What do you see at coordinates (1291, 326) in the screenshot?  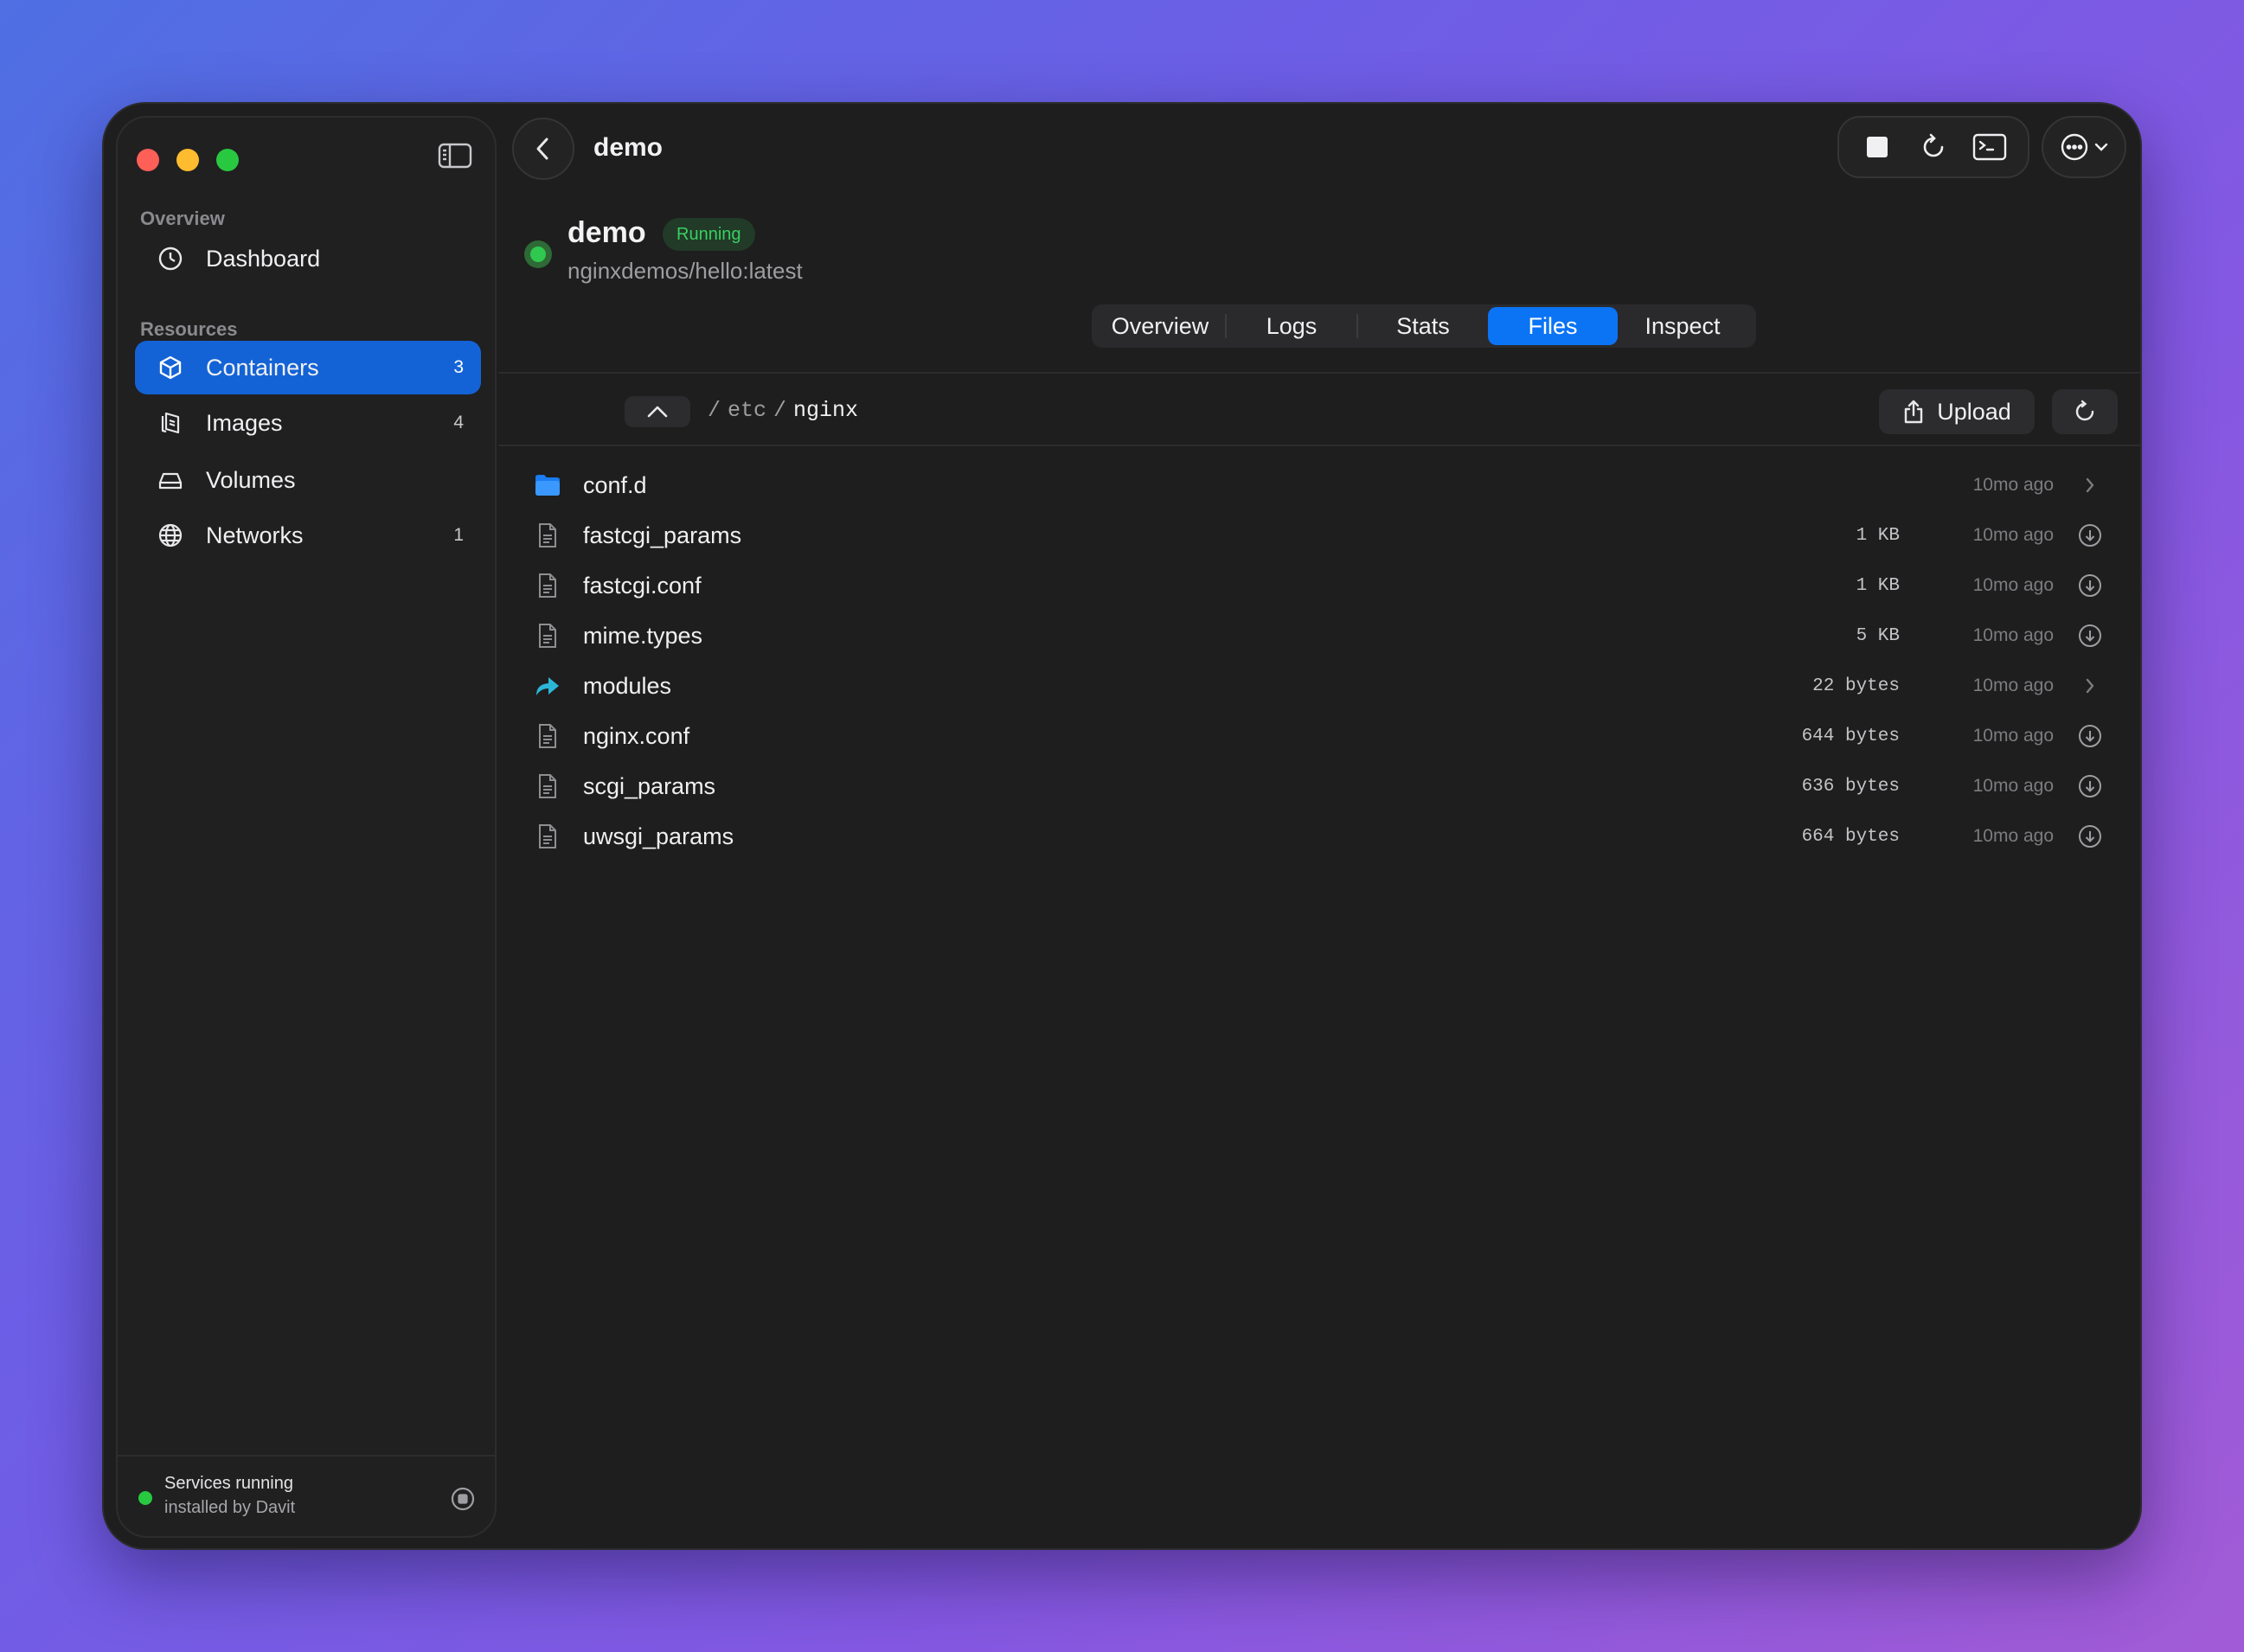 I see `tab-logs: Logs` at bounding box center [1291, 326].